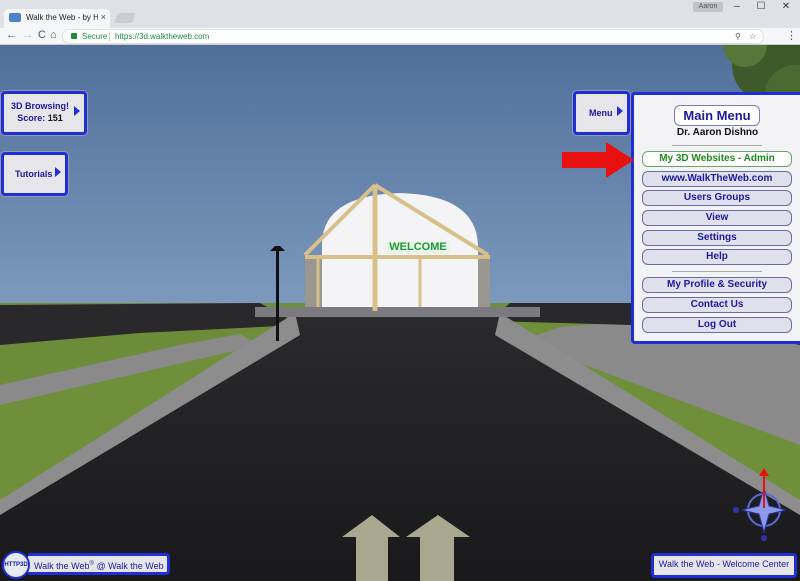 The width and height of the screenshot is (800, 581). I want to click on secure-label: Secure, so click(95, 36).